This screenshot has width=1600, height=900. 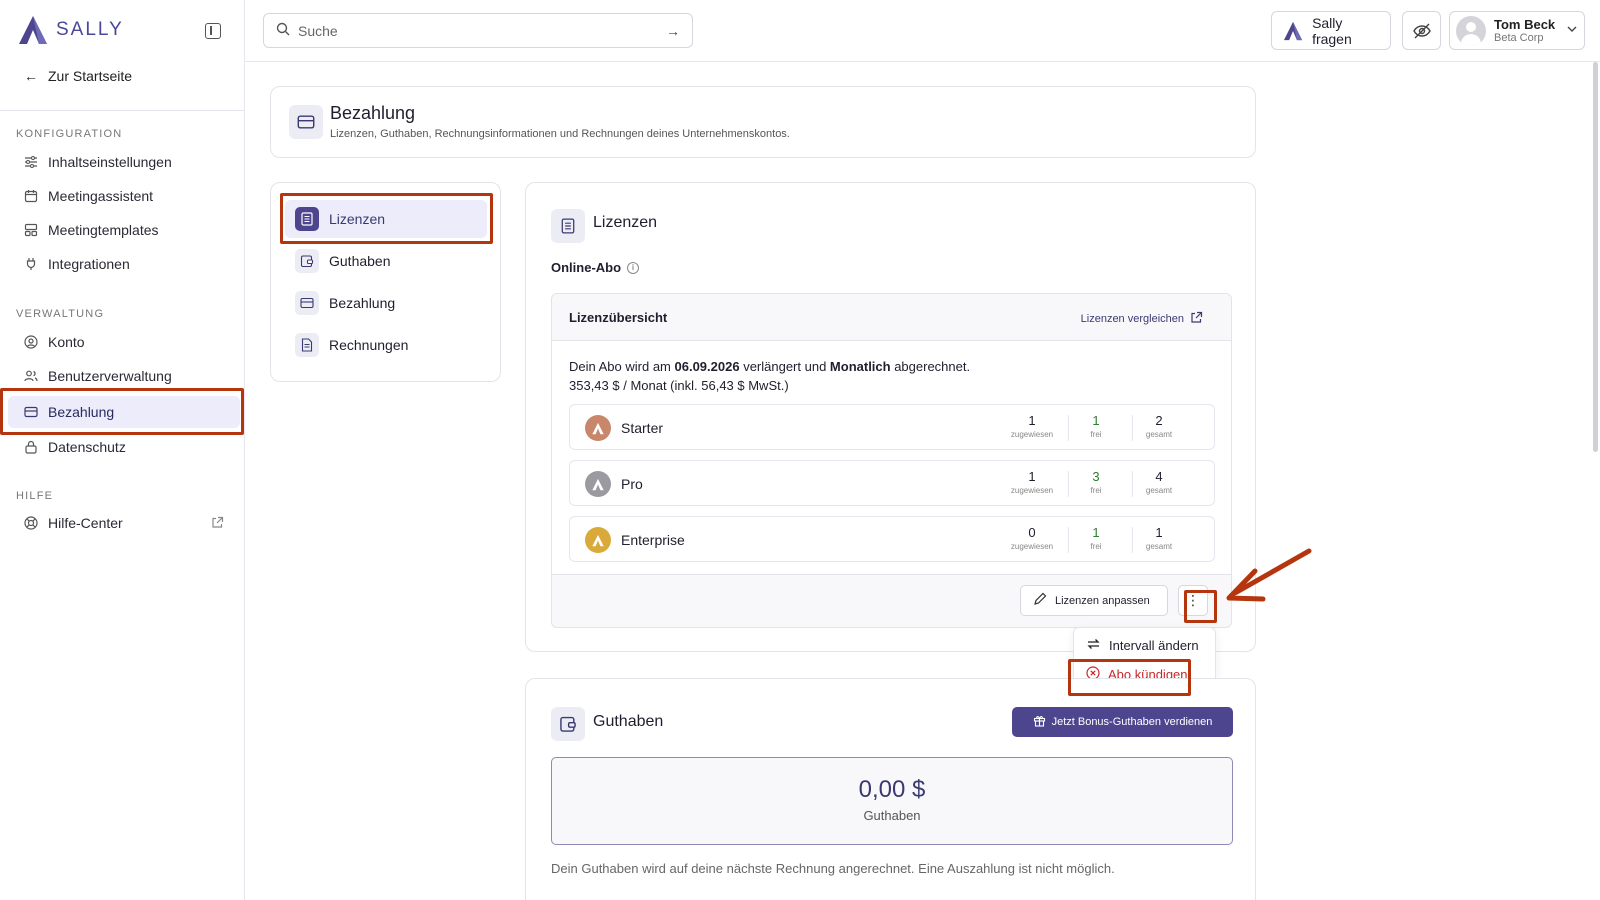 I want to click on sidebar-item-meetingtemplates: Meetingtemplates, so click(x=124, y=230).